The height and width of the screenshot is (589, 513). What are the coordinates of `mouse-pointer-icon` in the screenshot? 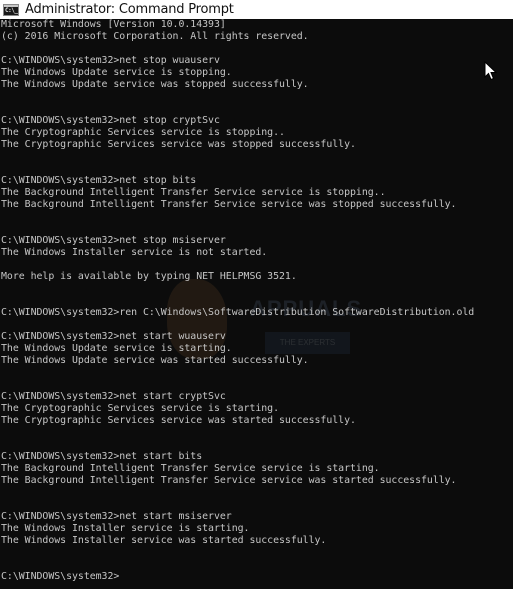 It's located at (491, 71).